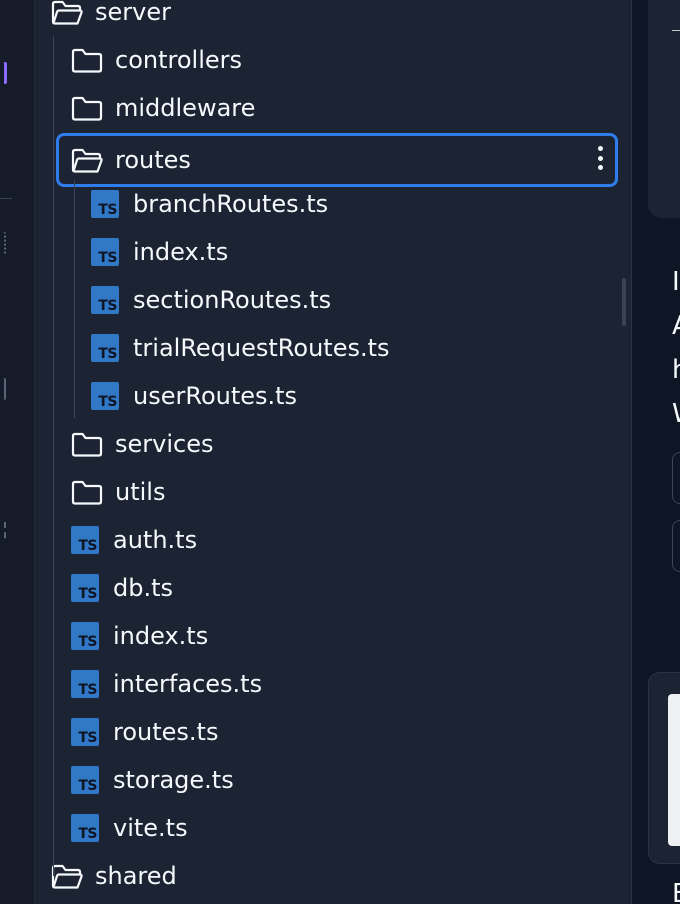 The height and width of the screenshot is (904, 680). I want to click on search-activity-icon, so click(3, 389).